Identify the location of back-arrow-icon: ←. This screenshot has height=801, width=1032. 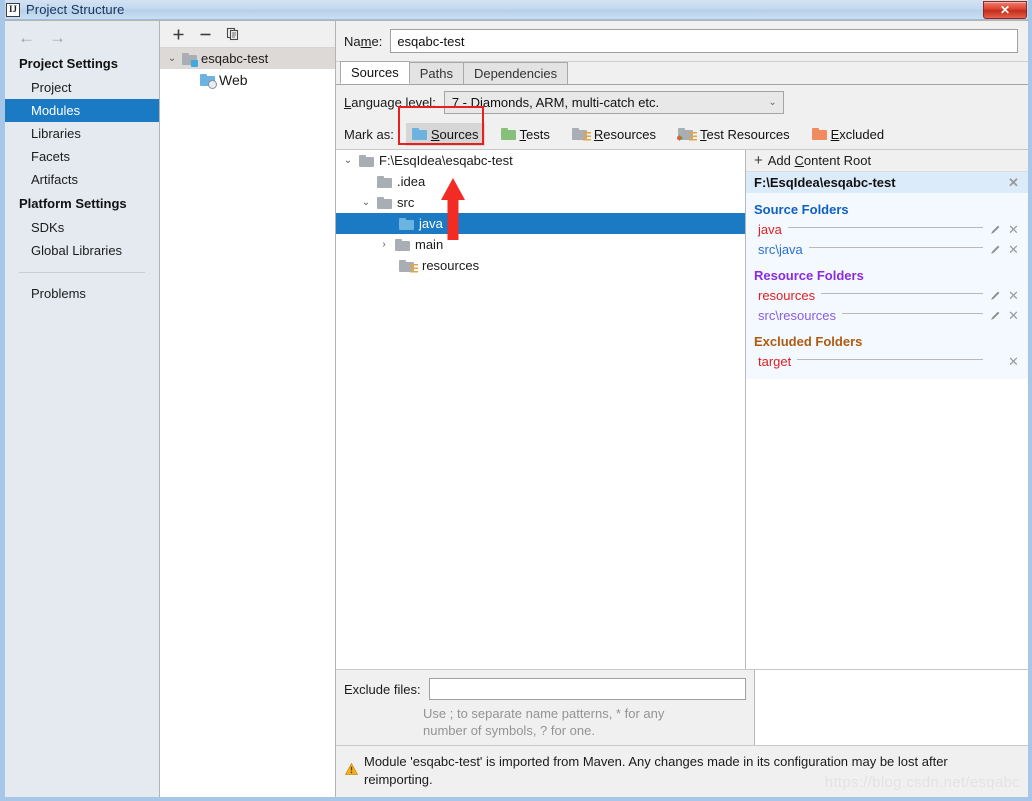
(26, 37).